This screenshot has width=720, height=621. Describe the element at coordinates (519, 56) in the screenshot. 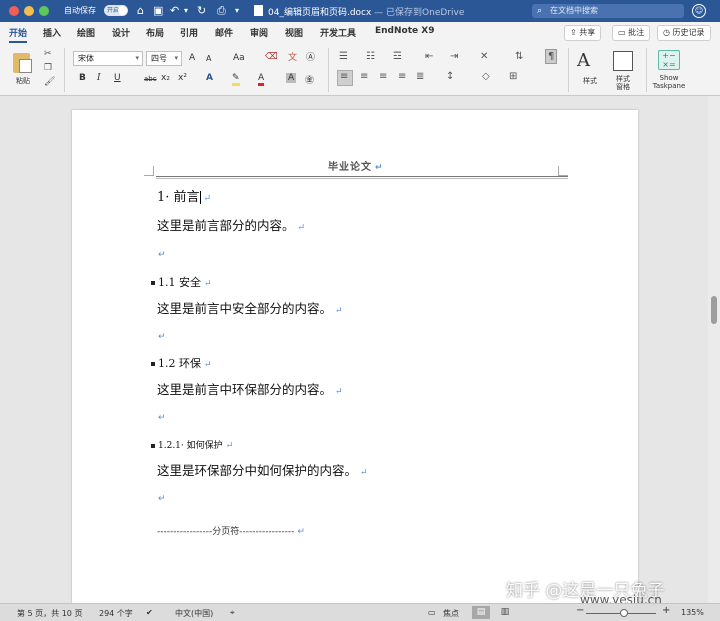

I see `sort-icon: ⇅` at that location.